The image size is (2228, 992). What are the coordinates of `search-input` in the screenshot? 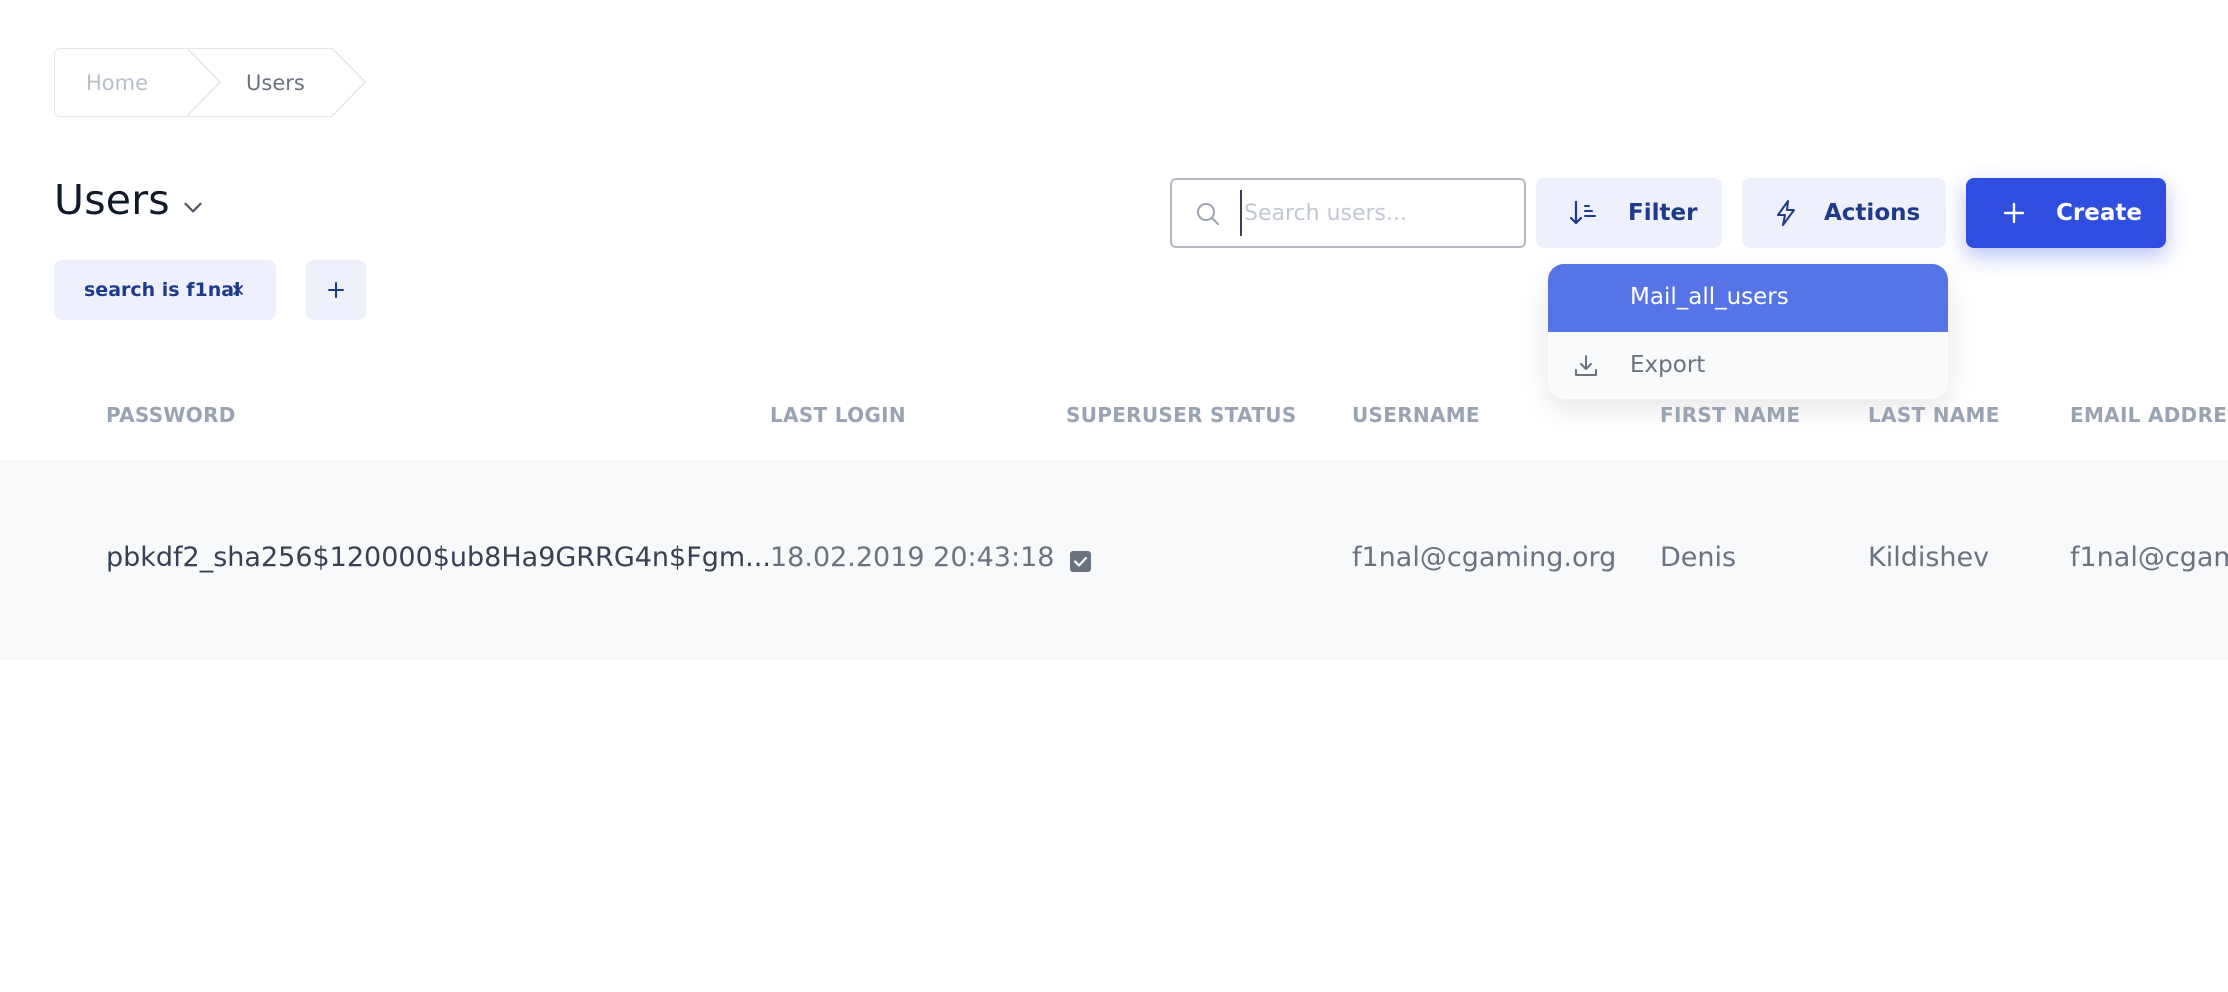 It's located at (1375, 213).